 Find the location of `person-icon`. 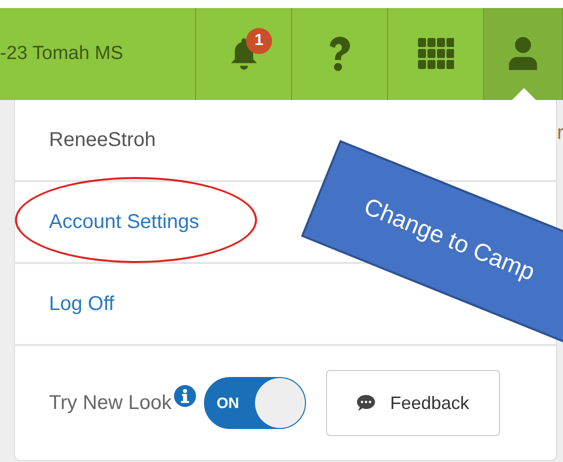

person-icon is located at coordinates (523, 54).